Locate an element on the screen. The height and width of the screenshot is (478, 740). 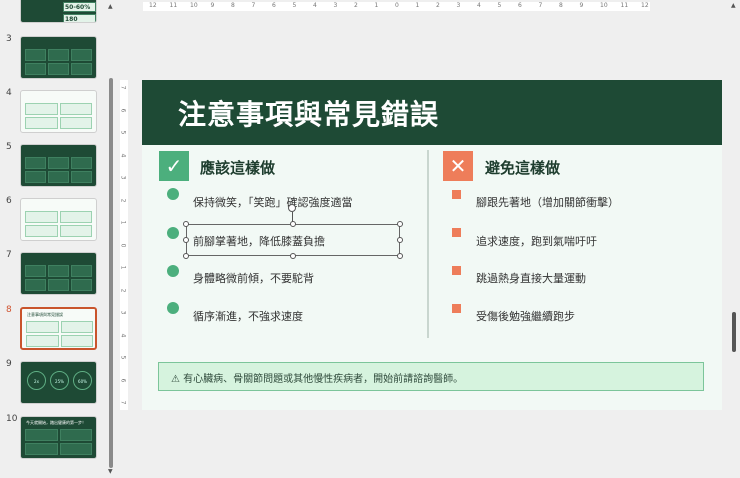
slide-thumbnail-2: 50-60% 180 is located at coordinates (58, 11).